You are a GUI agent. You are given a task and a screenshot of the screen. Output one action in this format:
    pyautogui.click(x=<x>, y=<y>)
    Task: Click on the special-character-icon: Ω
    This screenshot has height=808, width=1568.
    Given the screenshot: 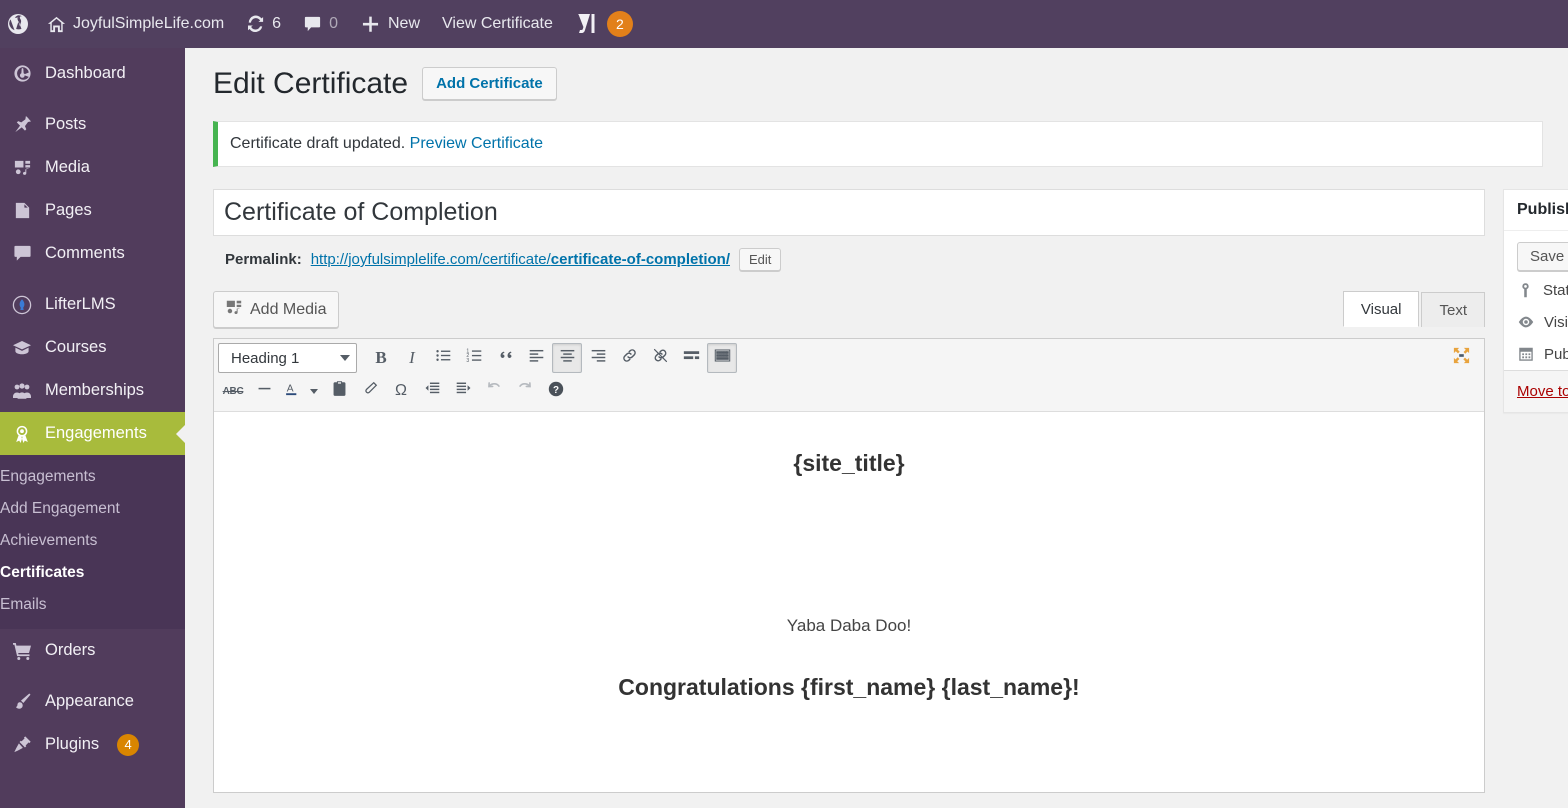 What is the action you would take?
    pyautogui.click(x=401, y=390)
    